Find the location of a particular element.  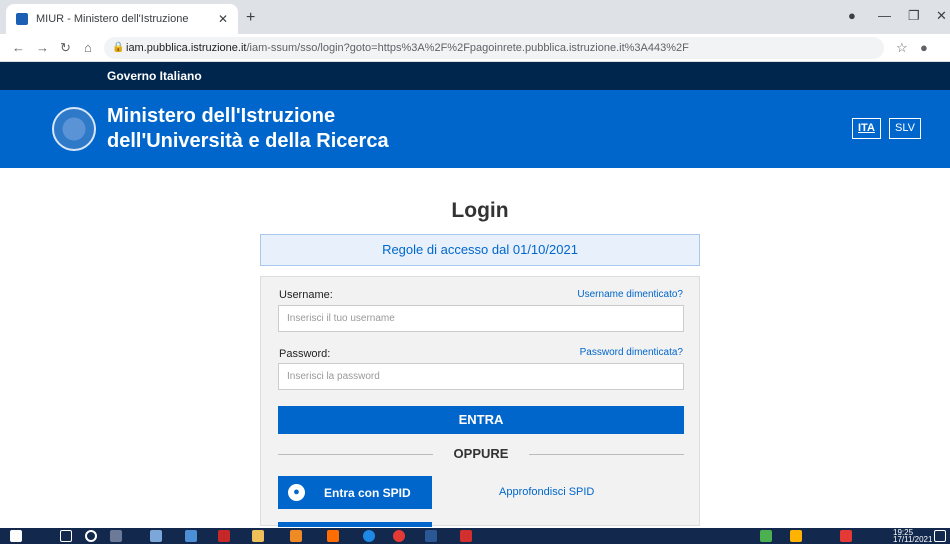

close-window-icon: ✕ is located at coordinates (941, 16).